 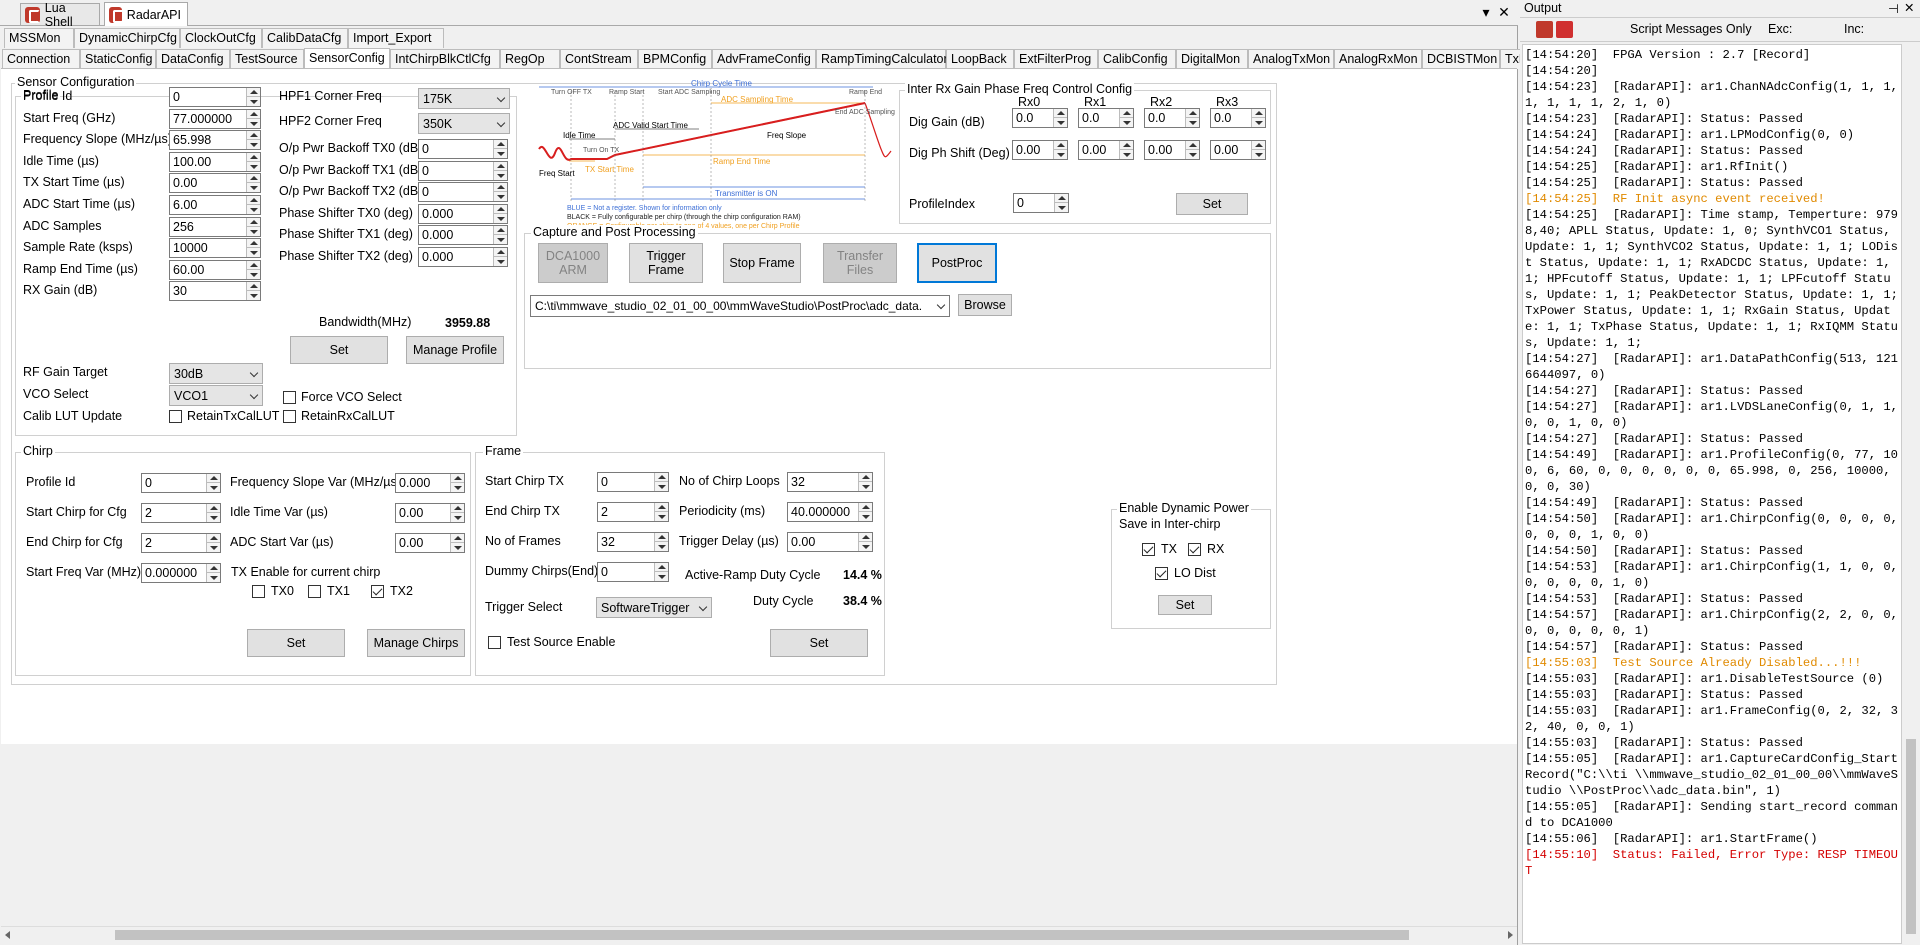 What do you see at coordinates (305, 38) in the screenshot?
I see `tab-calibdatacfg: CalibDataCfg` at bounding box center [305, 38].